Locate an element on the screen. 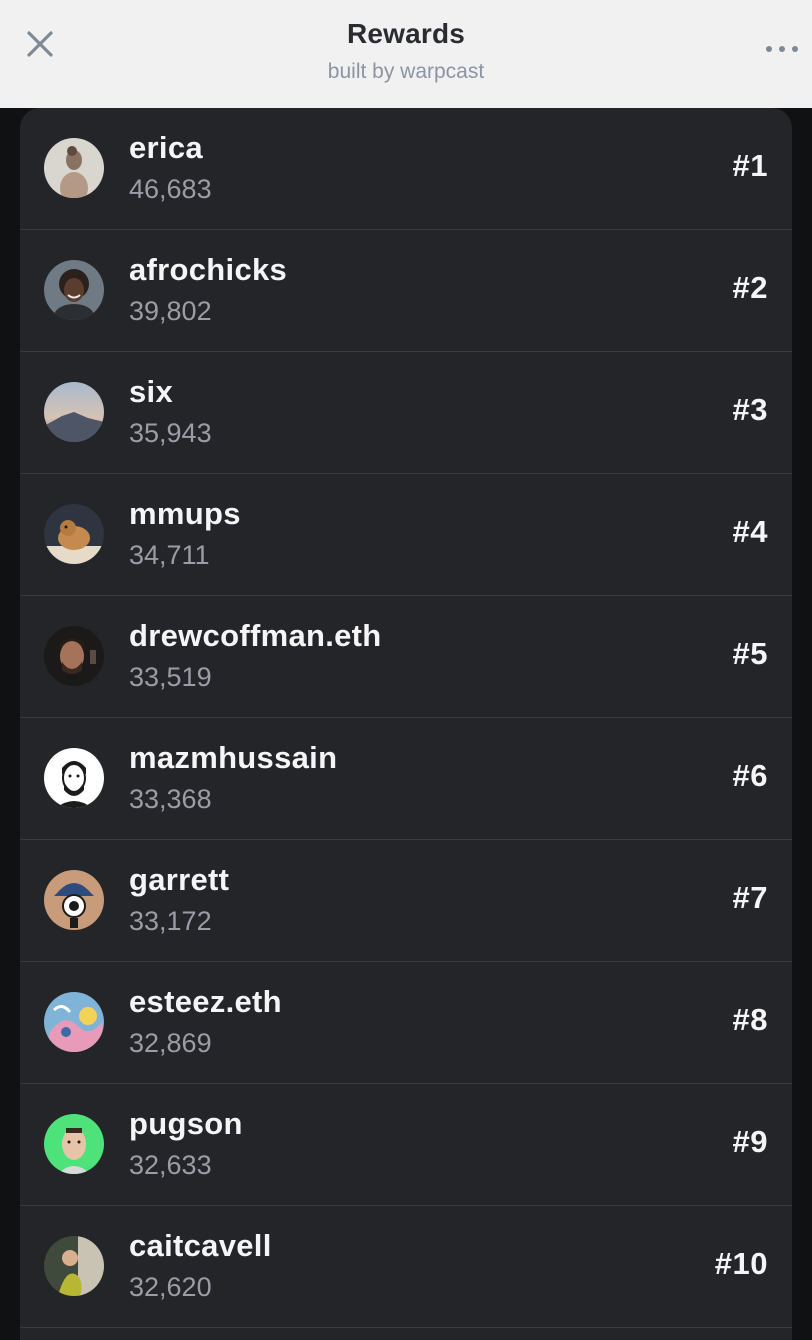  user-score: 33,172 is located at coordinates (170, 921).